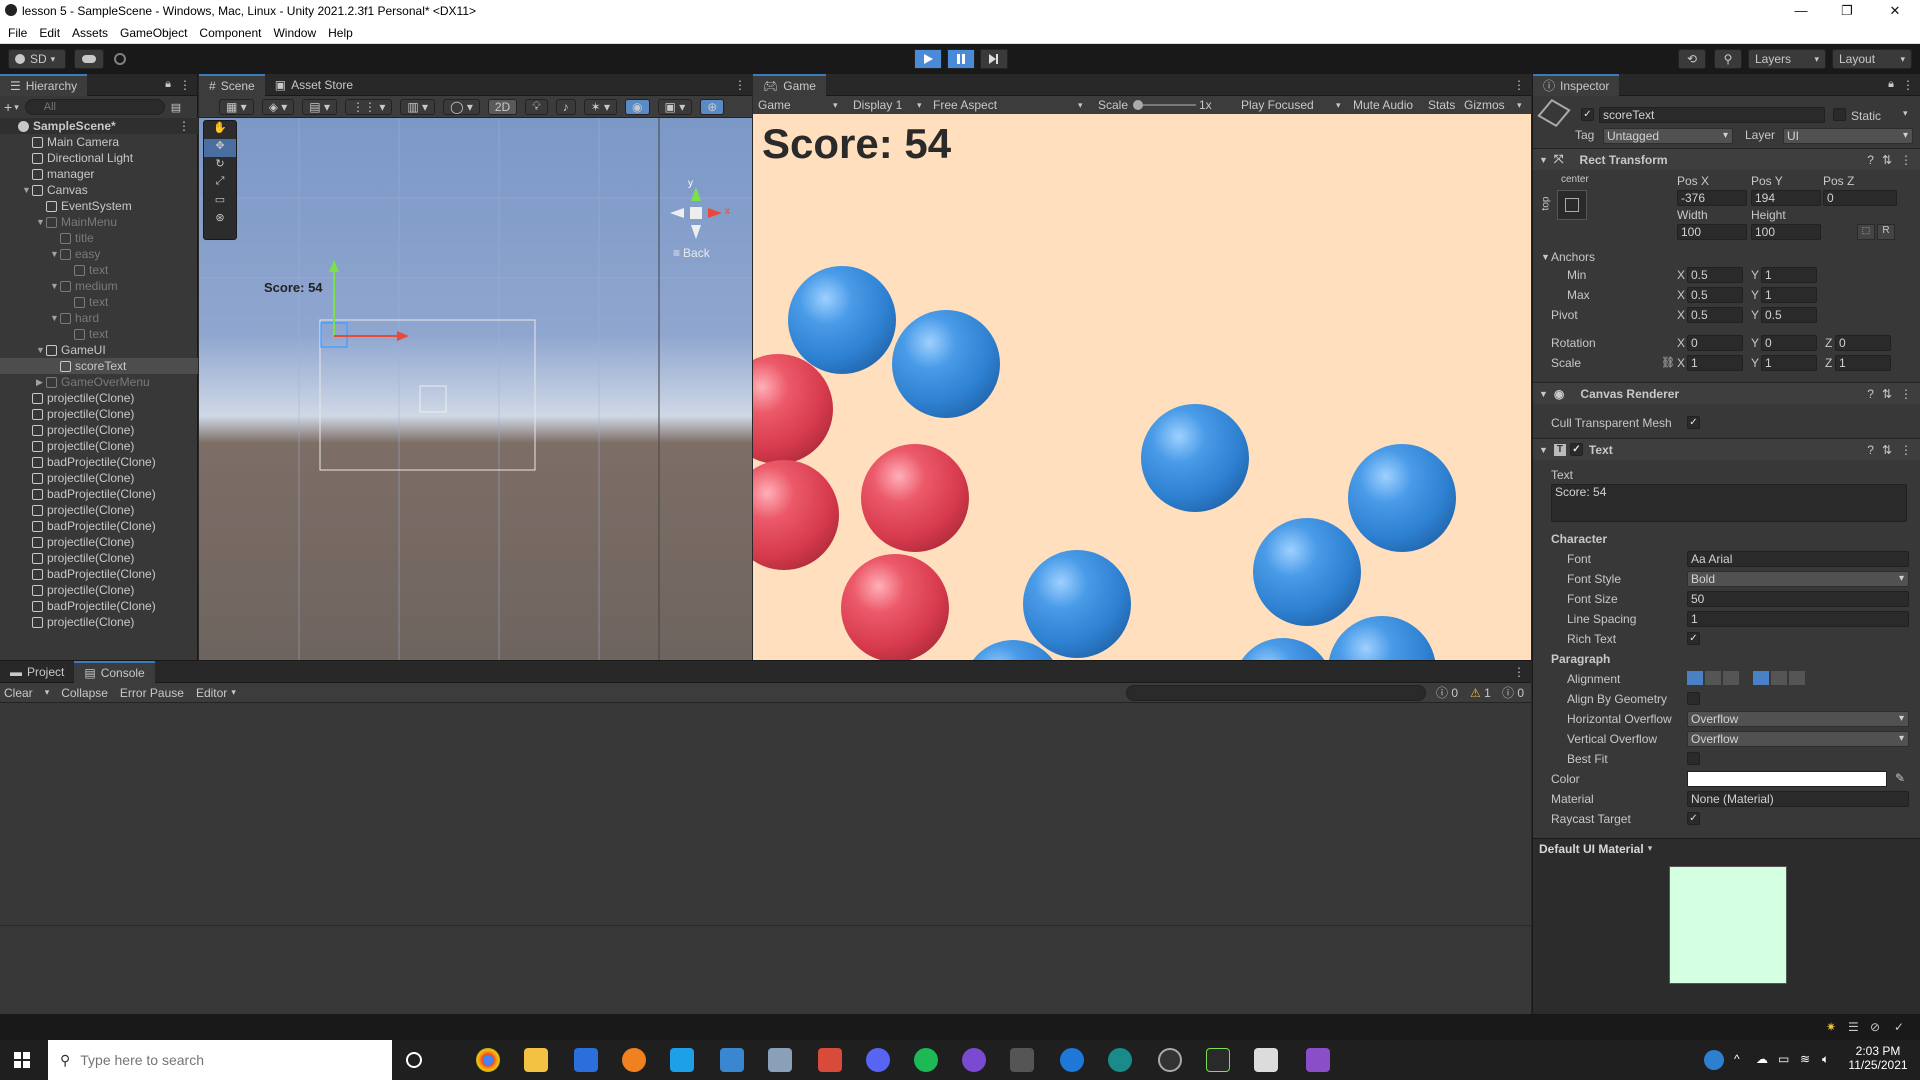 The width and height of the screenshot is (1920, 1080). I want to click on hierarchy-item: ▼ hard, so click(99, 318).